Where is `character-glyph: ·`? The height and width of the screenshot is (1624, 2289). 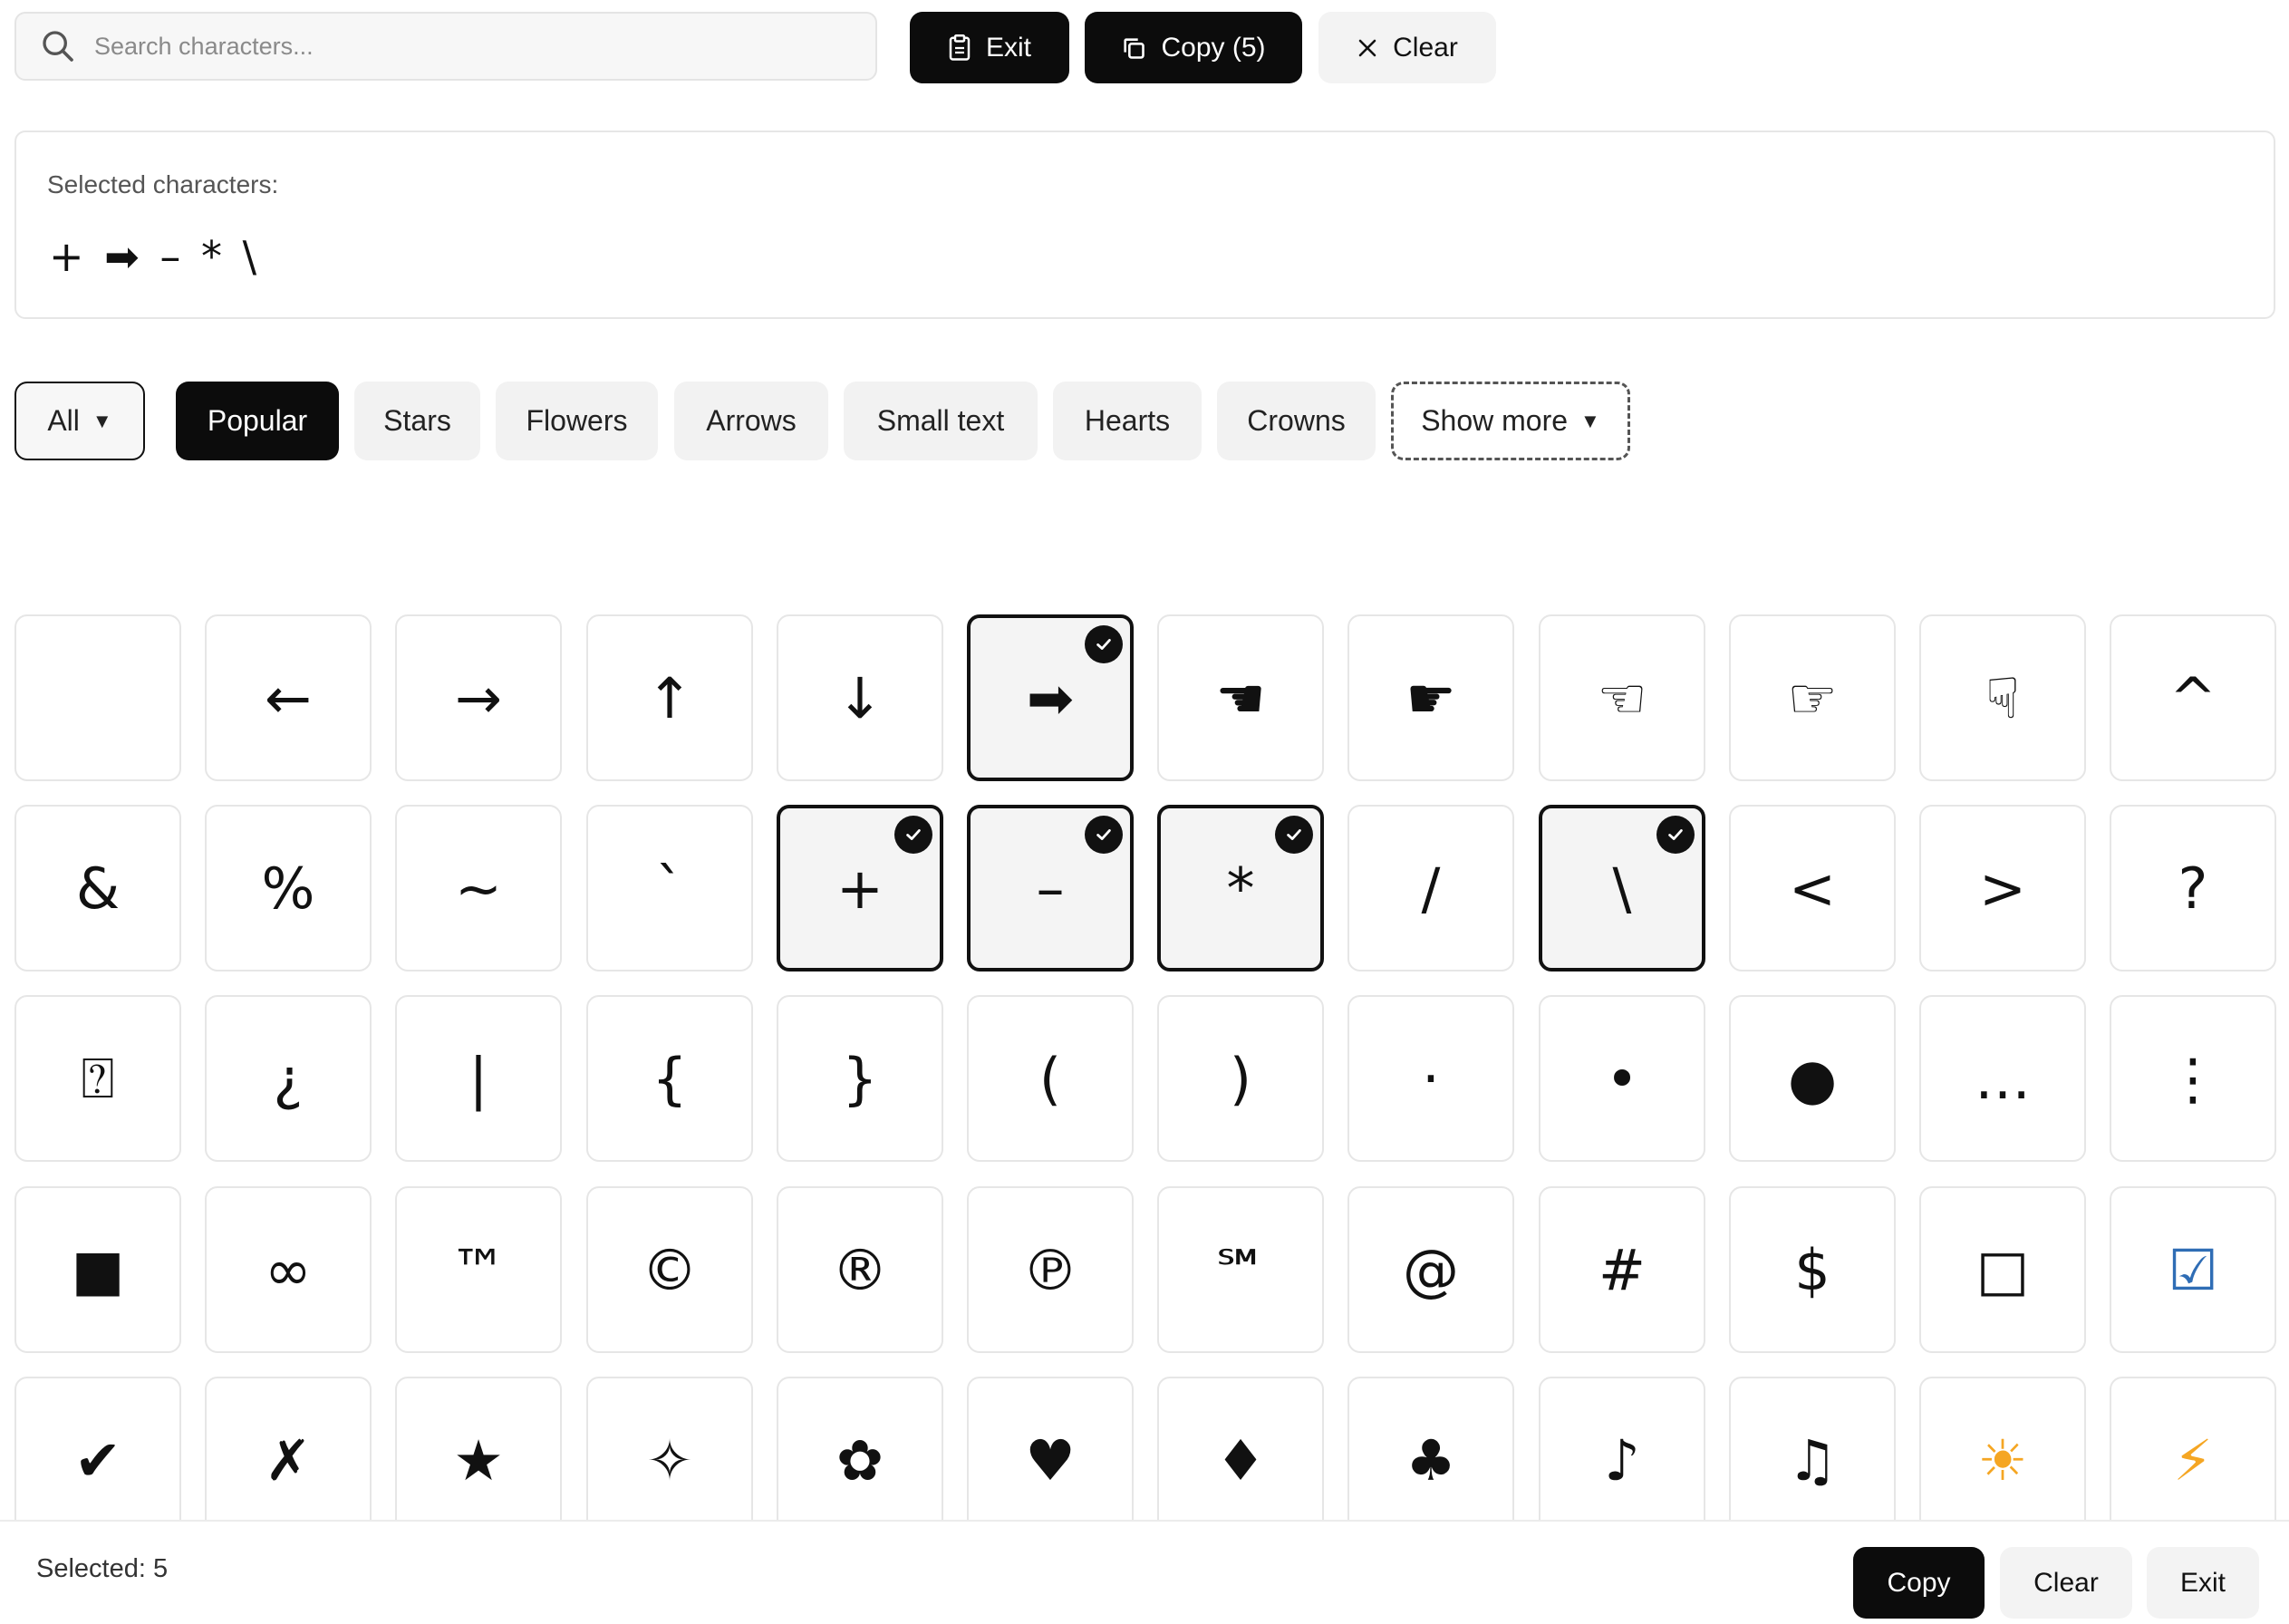 character-glyph: · is located at coordinates (1431, 1078).